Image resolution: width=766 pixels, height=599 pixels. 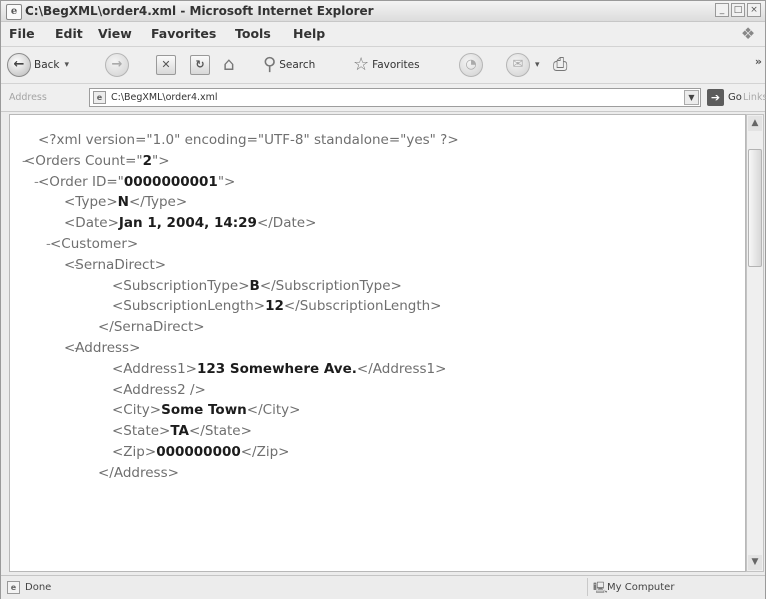 I want to click on xml-line-text: <Address1>123 Somewhere Ave.</Address1>, so click(x=279, y=369).